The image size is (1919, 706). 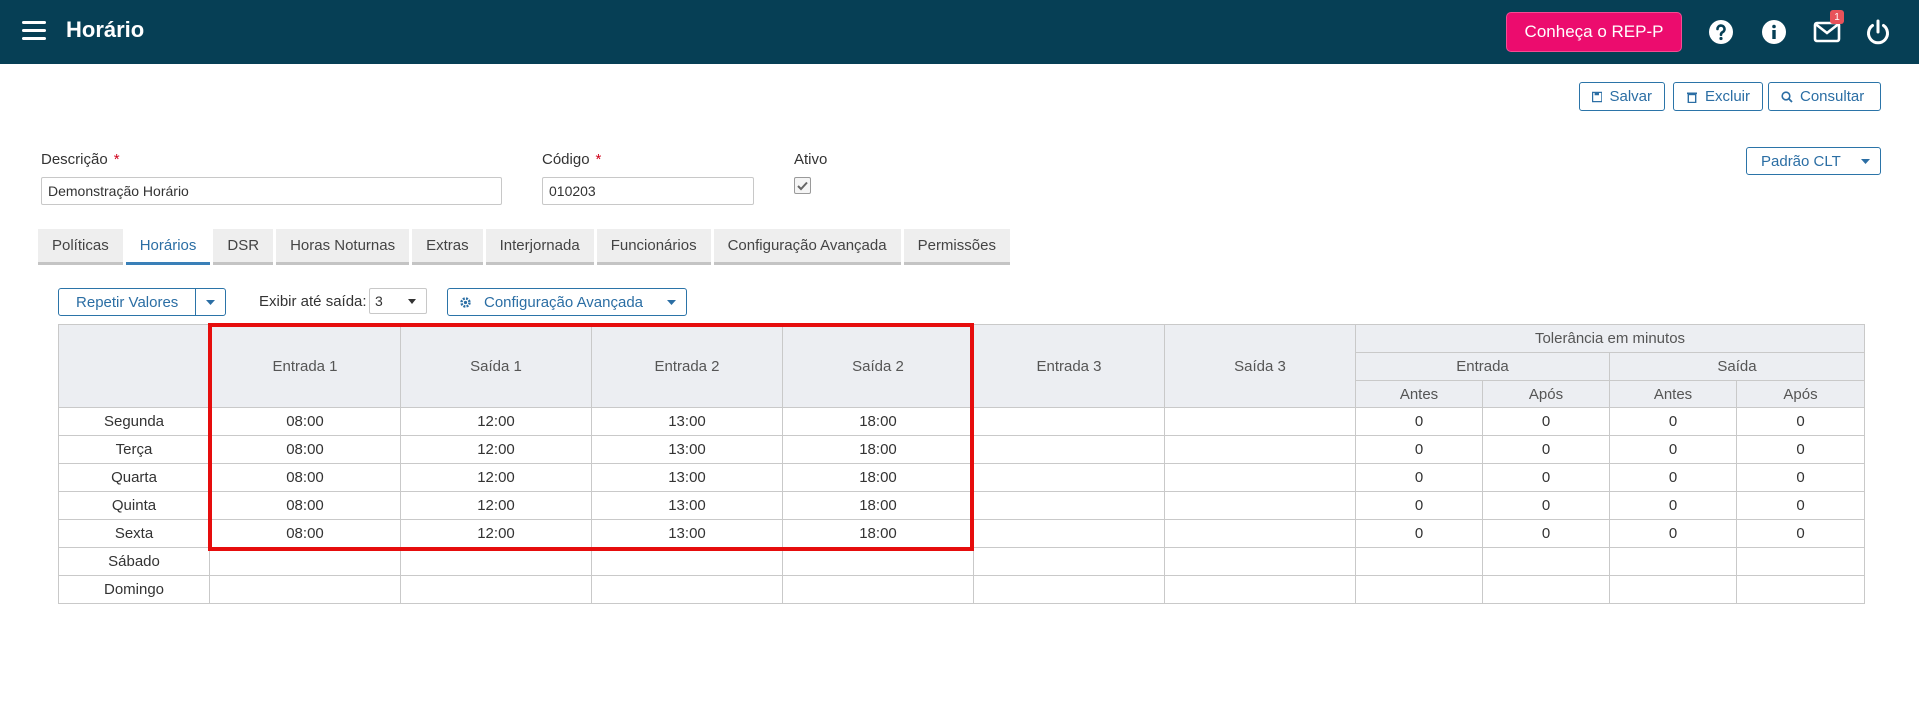 I want to click on active-checkbox, so click(x=802, y=185).